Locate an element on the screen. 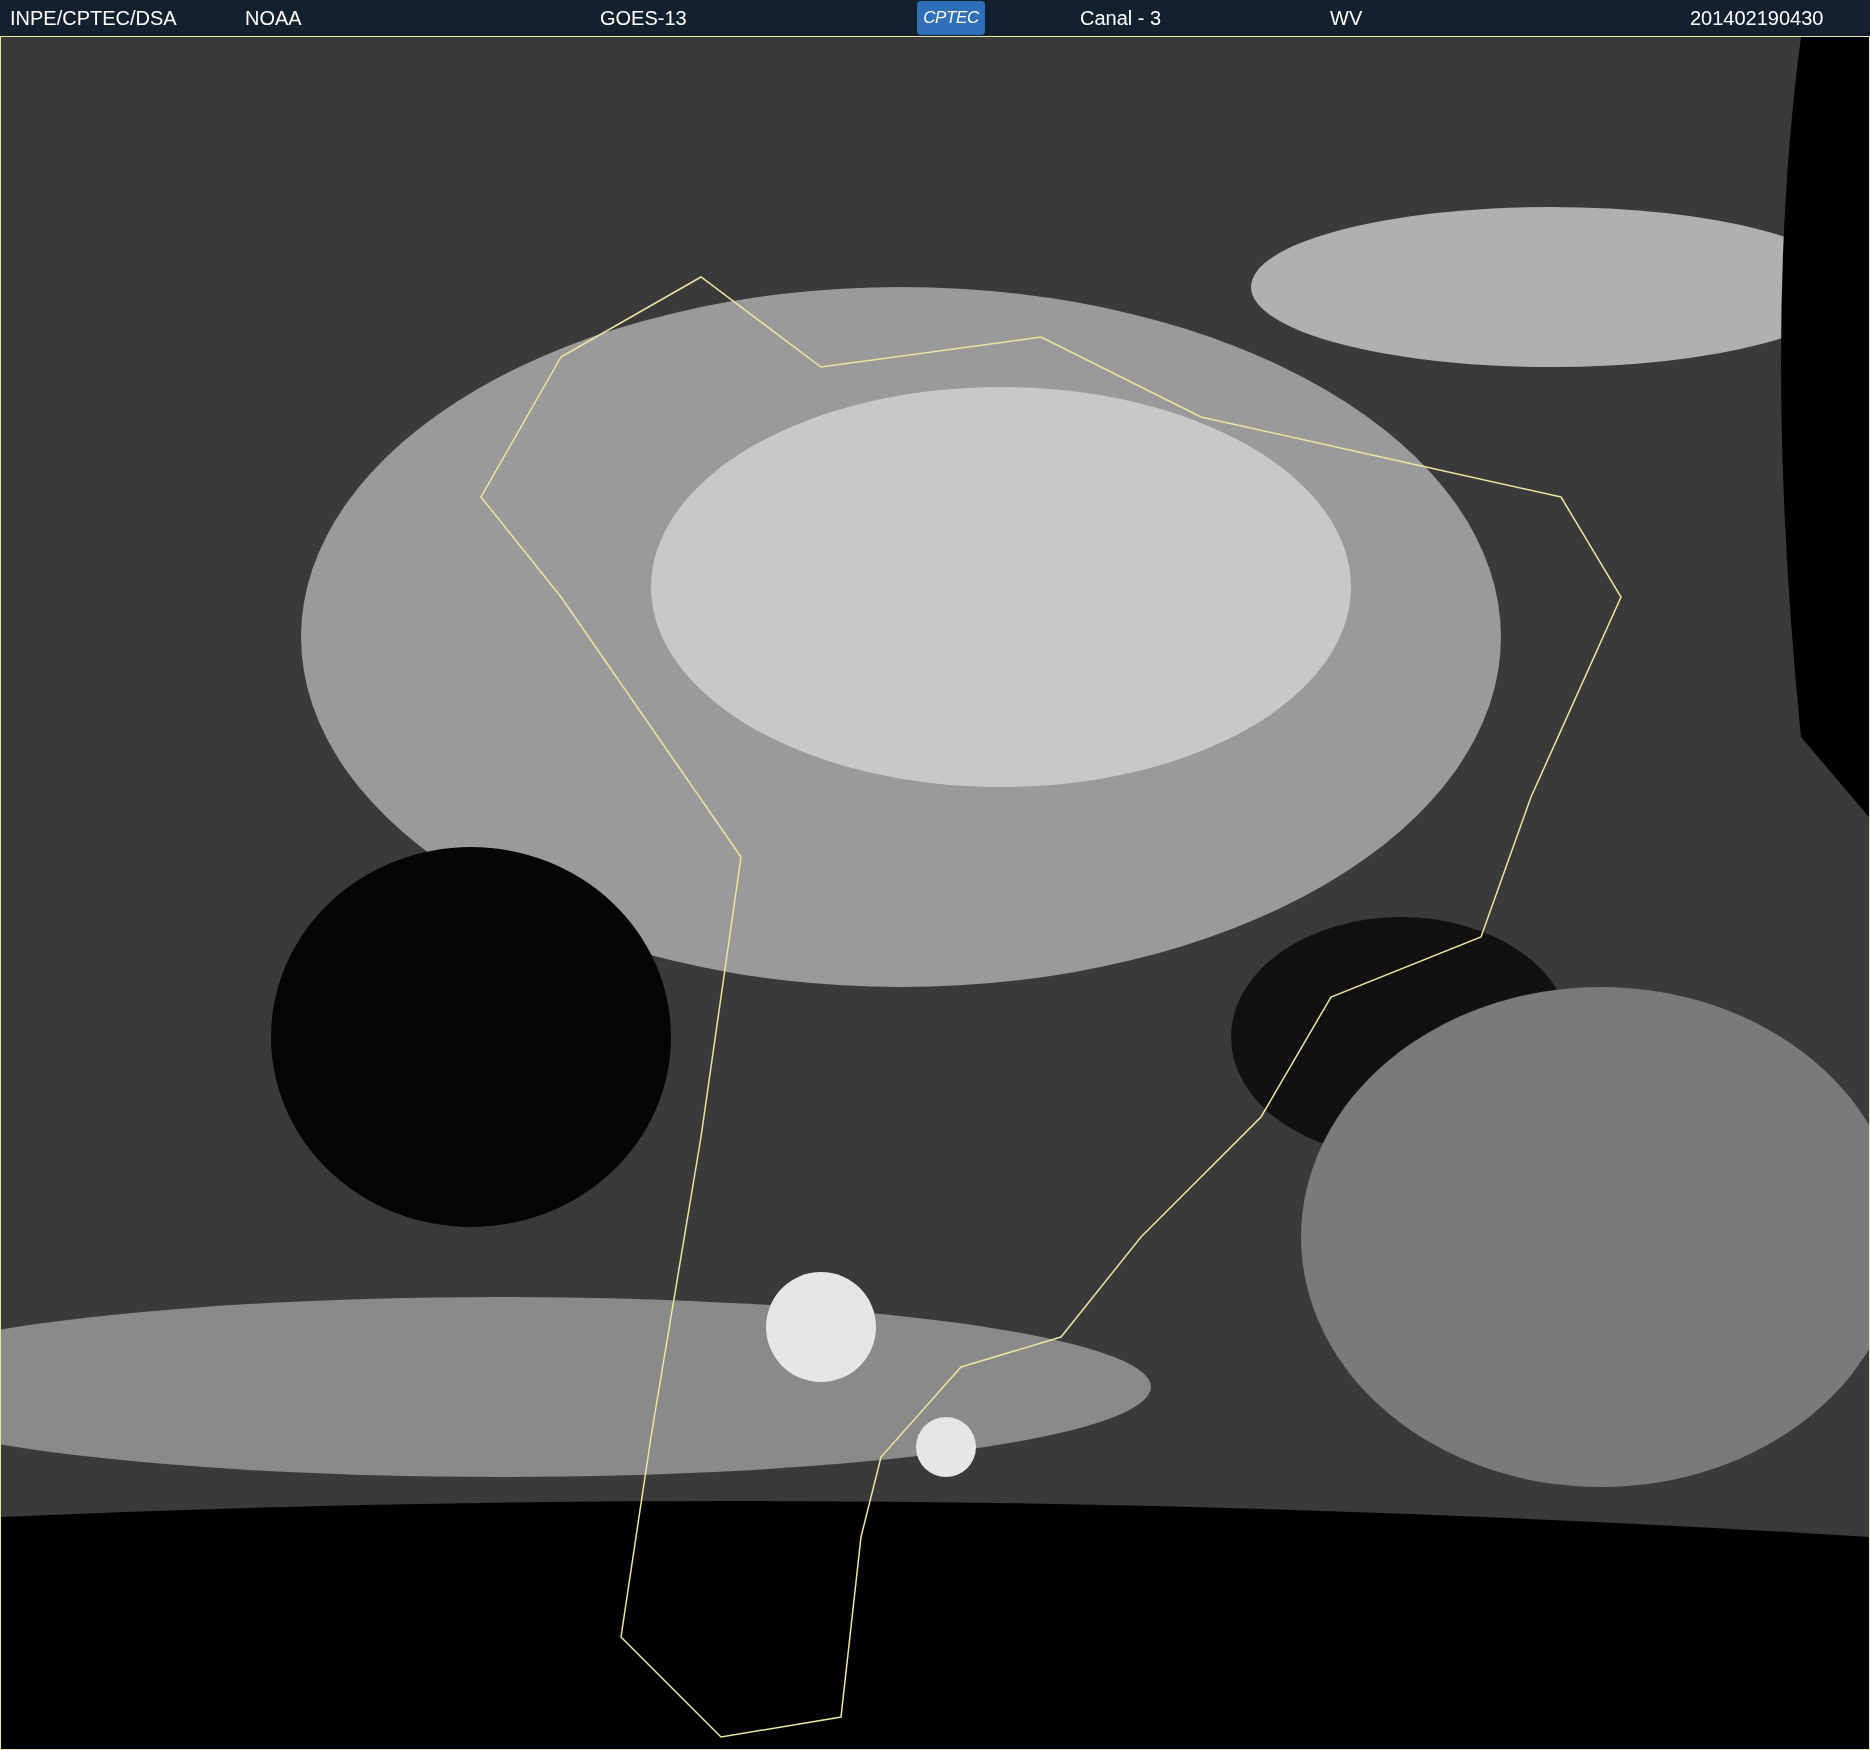 The image size is (1870, 1750). header-label: 201402190430 is located at coordinates (1757, 18).